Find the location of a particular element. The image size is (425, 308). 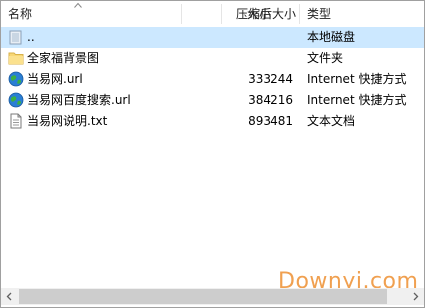

list-item-compressed-size: 481 is located at coordinates (281, 121).